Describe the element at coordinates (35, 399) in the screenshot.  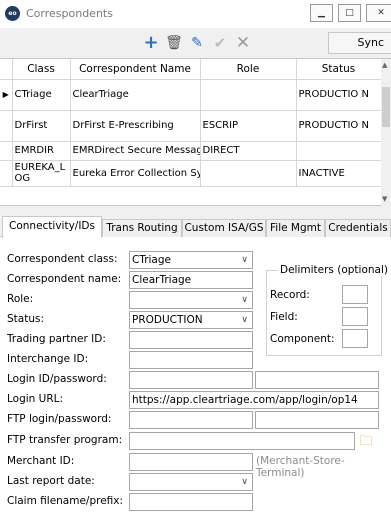
I see `login-url-label: Login URL:` at that location.